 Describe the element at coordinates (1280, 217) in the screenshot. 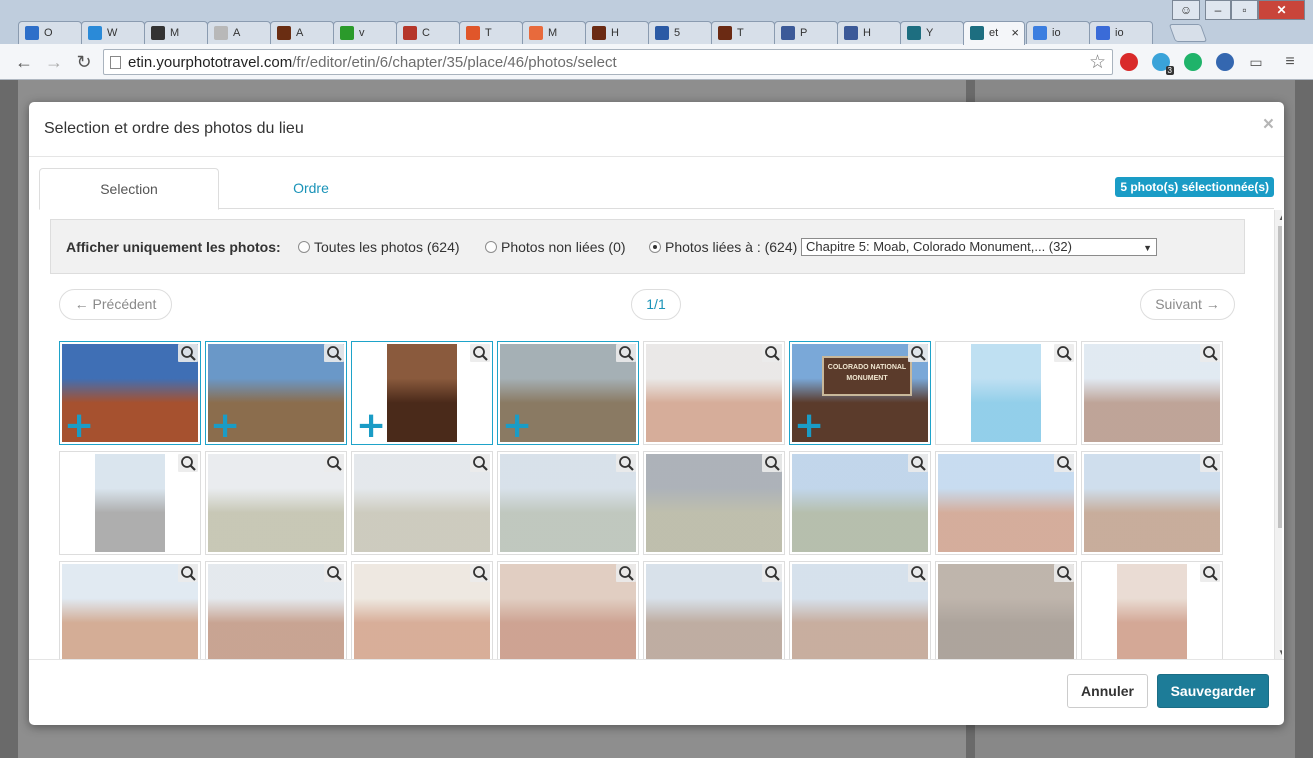

I see `scroll-up-icon: ▲` at that location.